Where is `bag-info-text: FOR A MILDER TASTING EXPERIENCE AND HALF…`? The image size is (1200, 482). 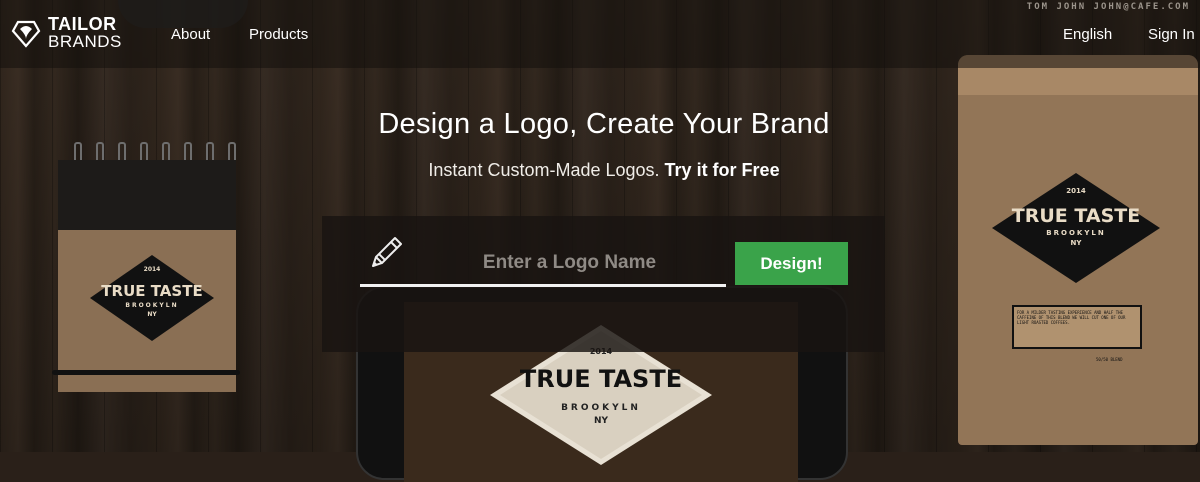
bag-info-text: FOR A MILDER TASTING EXPERIENCE AND HALF… is located at coordinates (1071, 317).